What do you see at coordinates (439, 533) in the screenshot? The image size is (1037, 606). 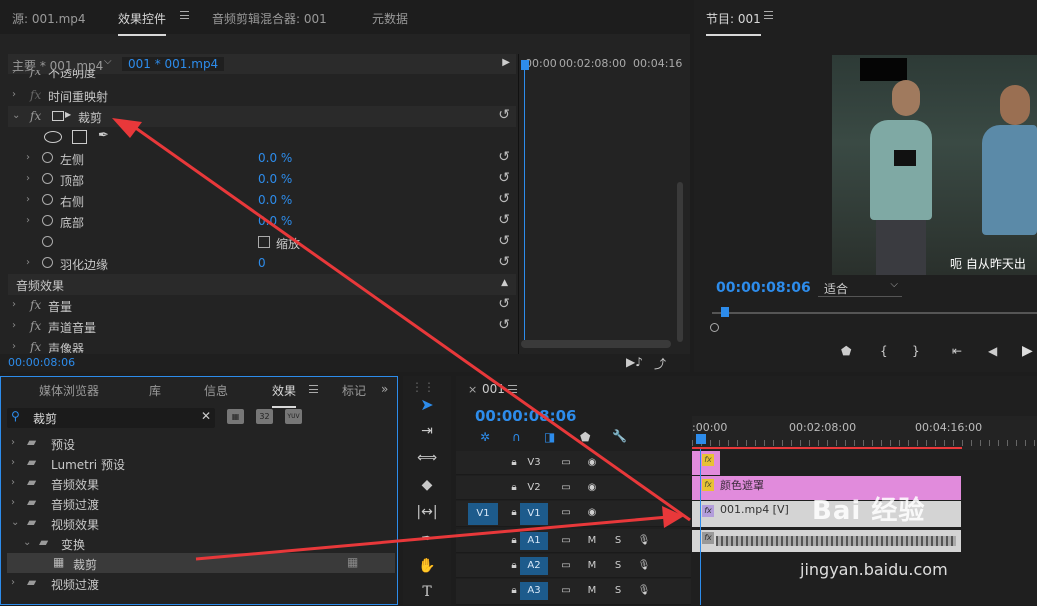 I see `arrow-to-clip` at bounding box center [439, 533].